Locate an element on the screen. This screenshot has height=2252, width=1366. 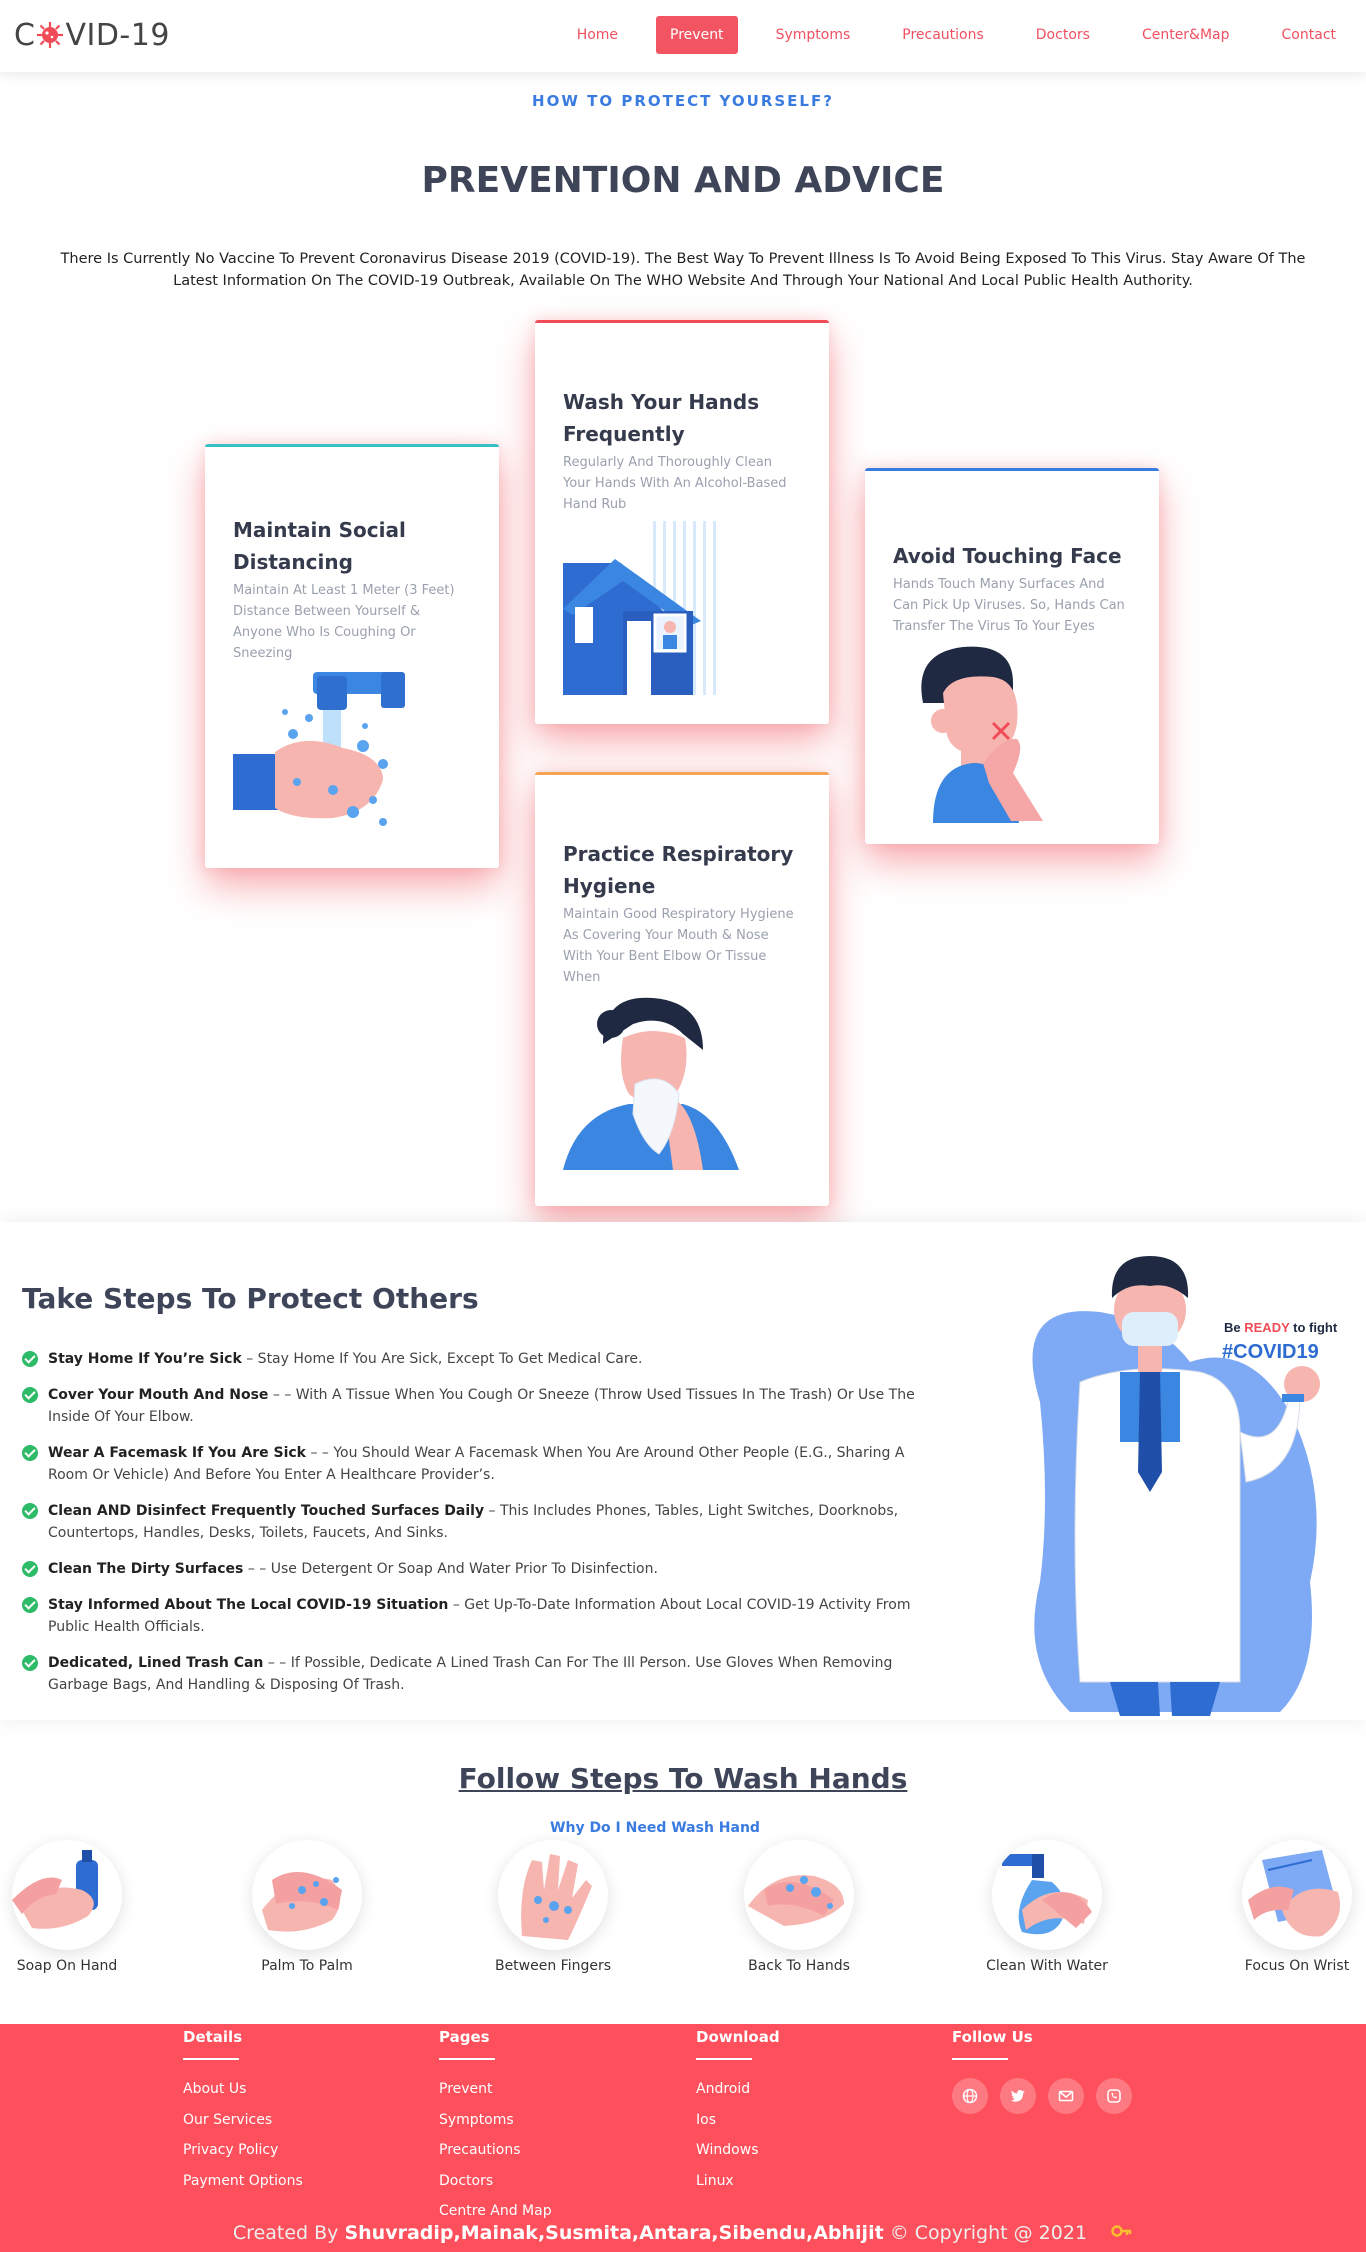
mail-icon is located at coordinates (1066, 2096).